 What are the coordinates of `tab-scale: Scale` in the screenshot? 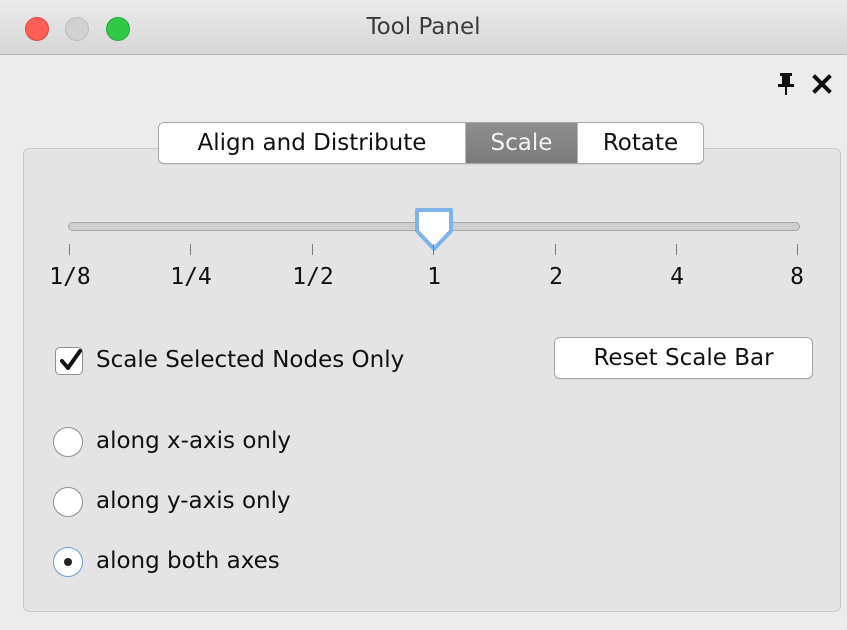 It's located at (521, 143).